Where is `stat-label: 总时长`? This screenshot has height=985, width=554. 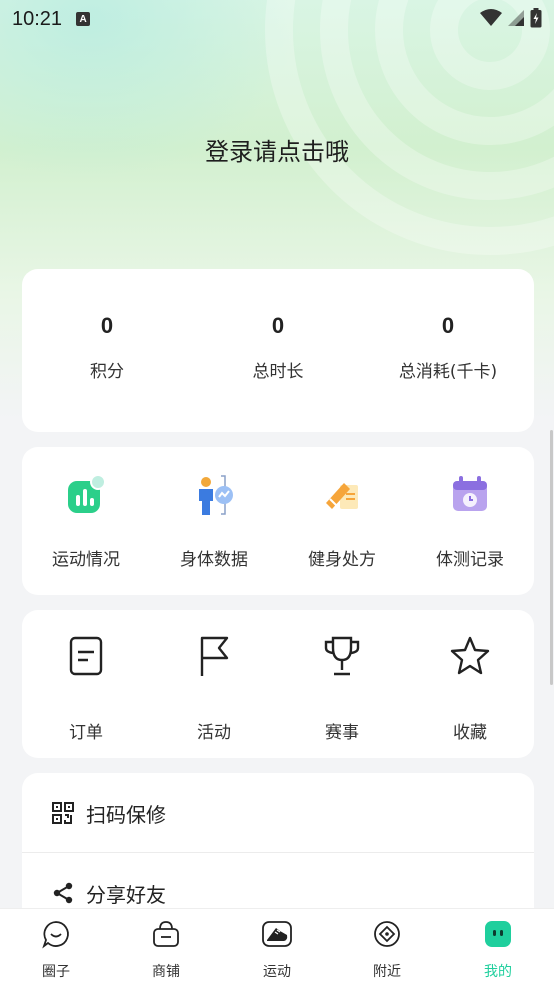
stat-label: 总时长 is located at coordinates (278, 372).